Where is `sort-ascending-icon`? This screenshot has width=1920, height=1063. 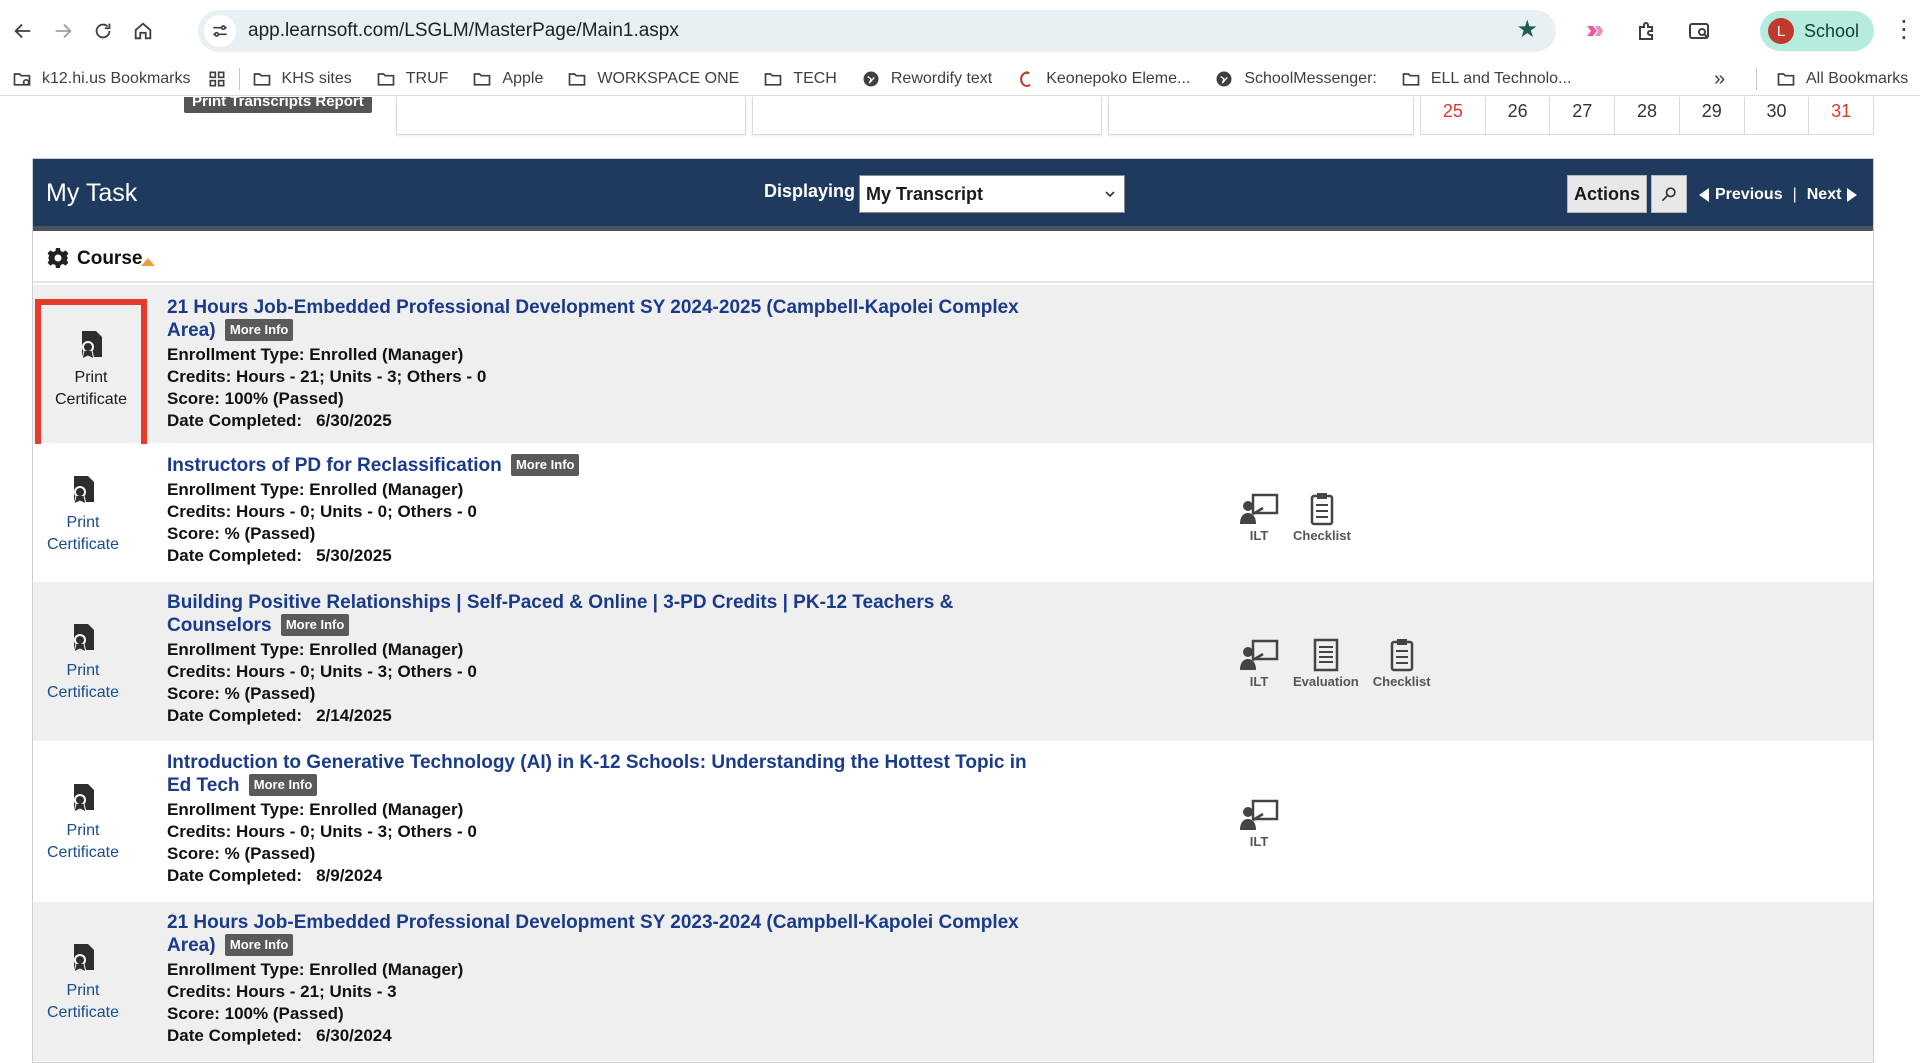 sort-ascending-icon is located at coordinates (148, 262).